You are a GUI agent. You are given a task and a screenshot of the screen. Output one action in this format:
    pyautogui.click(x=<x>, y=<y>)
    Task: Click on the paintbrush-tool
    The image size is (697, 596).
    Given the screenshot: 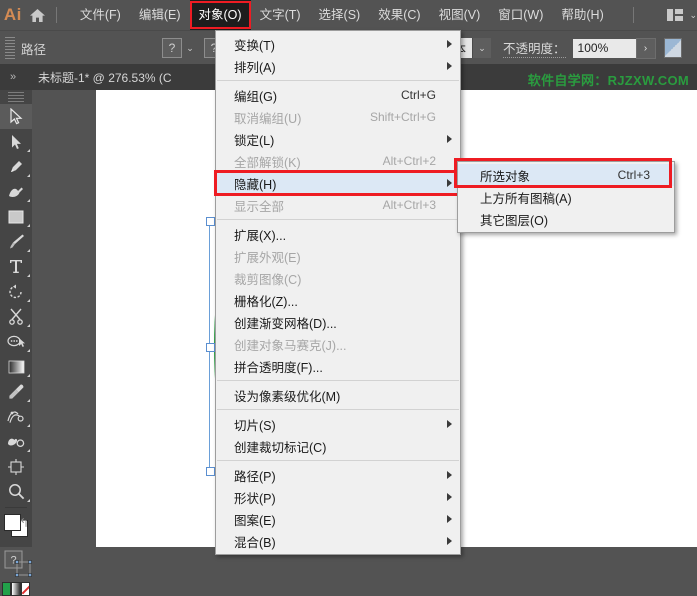 What is the action you would take?
    pyautogui.click(x=16, y=241)
    